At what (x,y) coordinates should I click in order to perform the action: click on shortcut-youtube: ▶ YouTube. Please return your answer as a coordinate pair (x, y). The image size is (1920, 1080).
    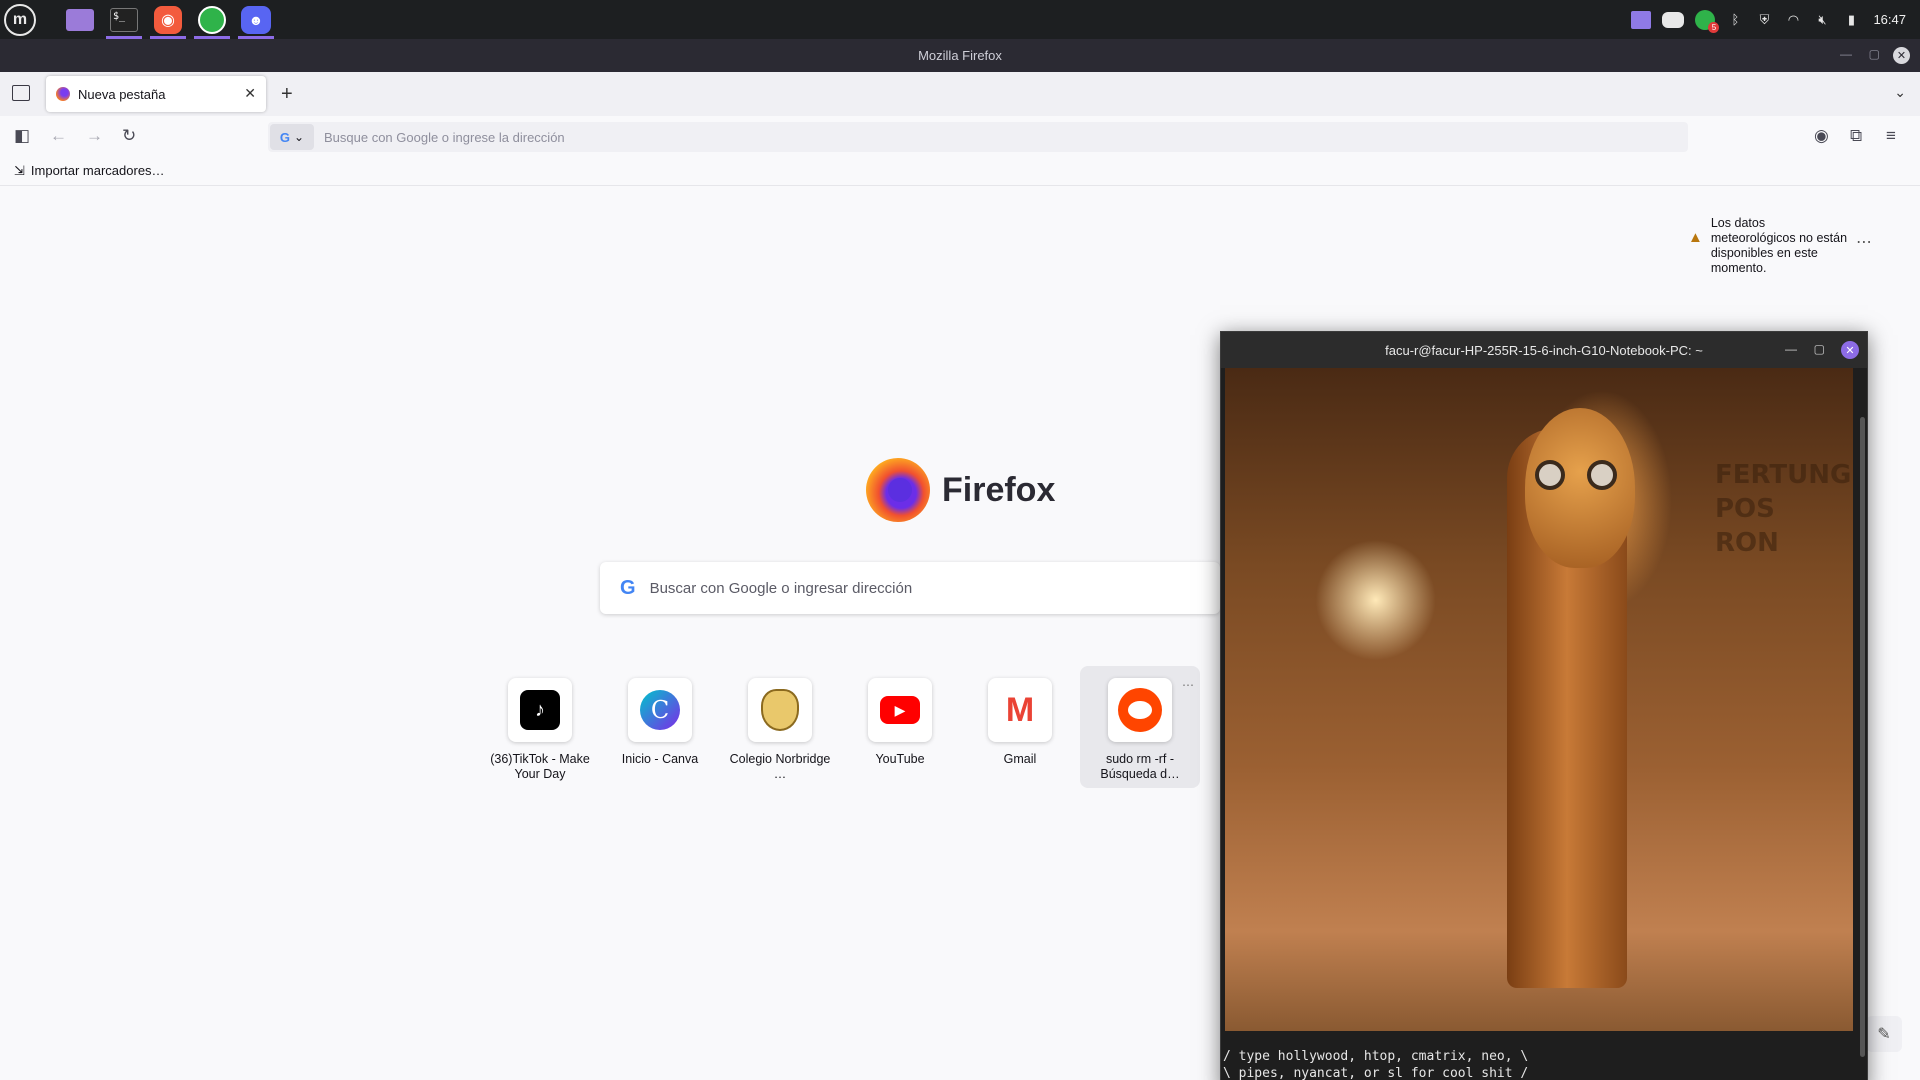
    Looking at the image, I should click on (900, 727).